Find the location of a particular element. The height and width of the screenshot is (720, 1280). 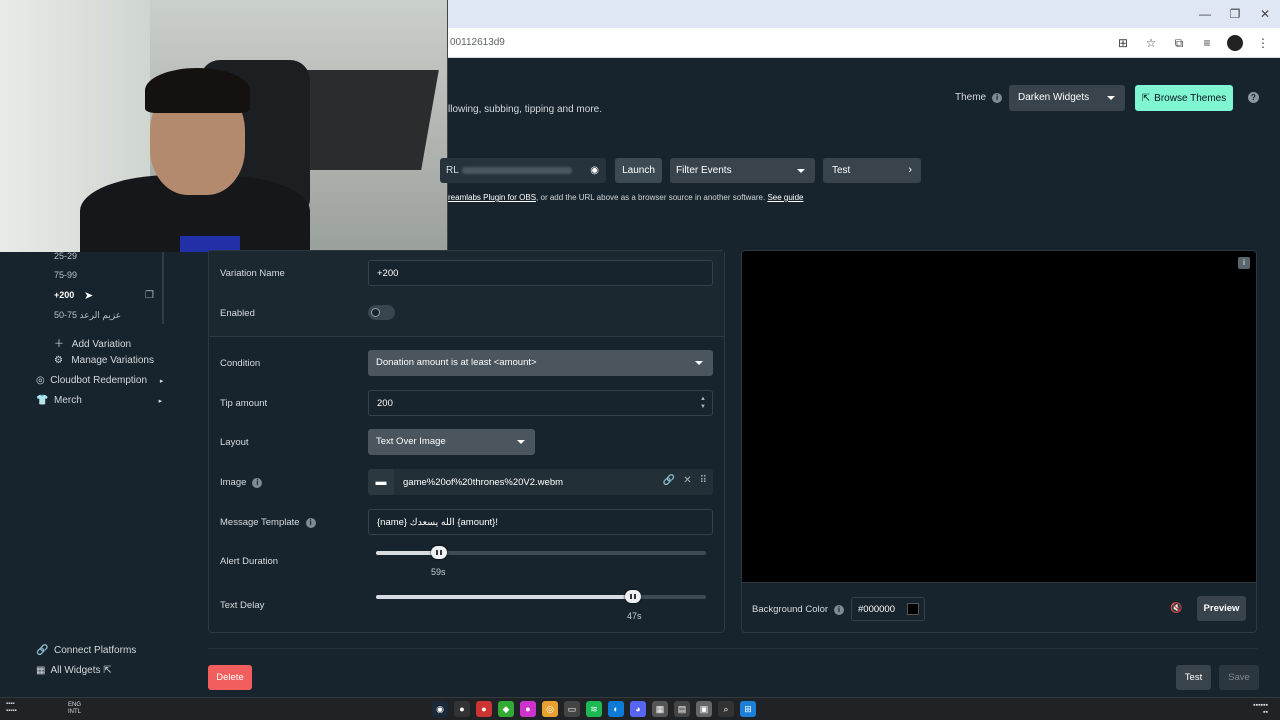

enabled-toggle is located at coordinates (381, 312).